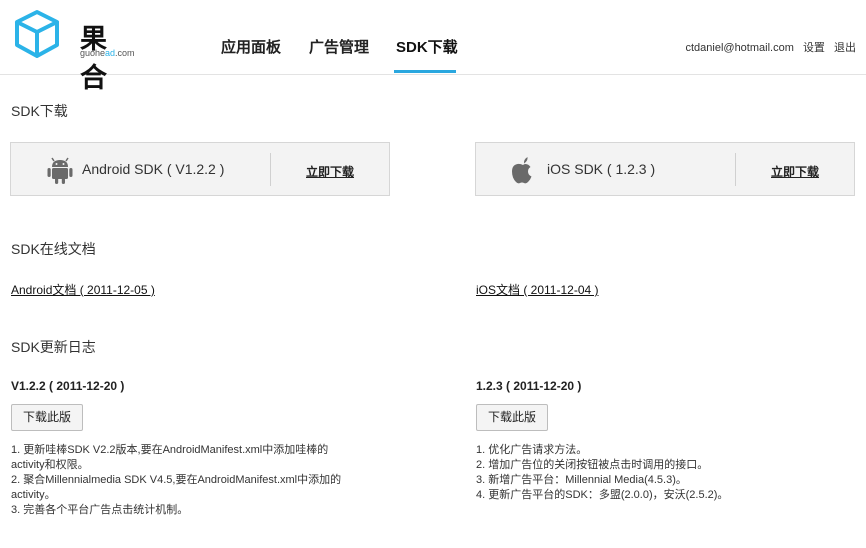  What do you see at coordinates (153, 169) in the screenshot?
I see `android-sdk-label: Android SDK ( V1.2.2 )` at bounding box center [153, 169].